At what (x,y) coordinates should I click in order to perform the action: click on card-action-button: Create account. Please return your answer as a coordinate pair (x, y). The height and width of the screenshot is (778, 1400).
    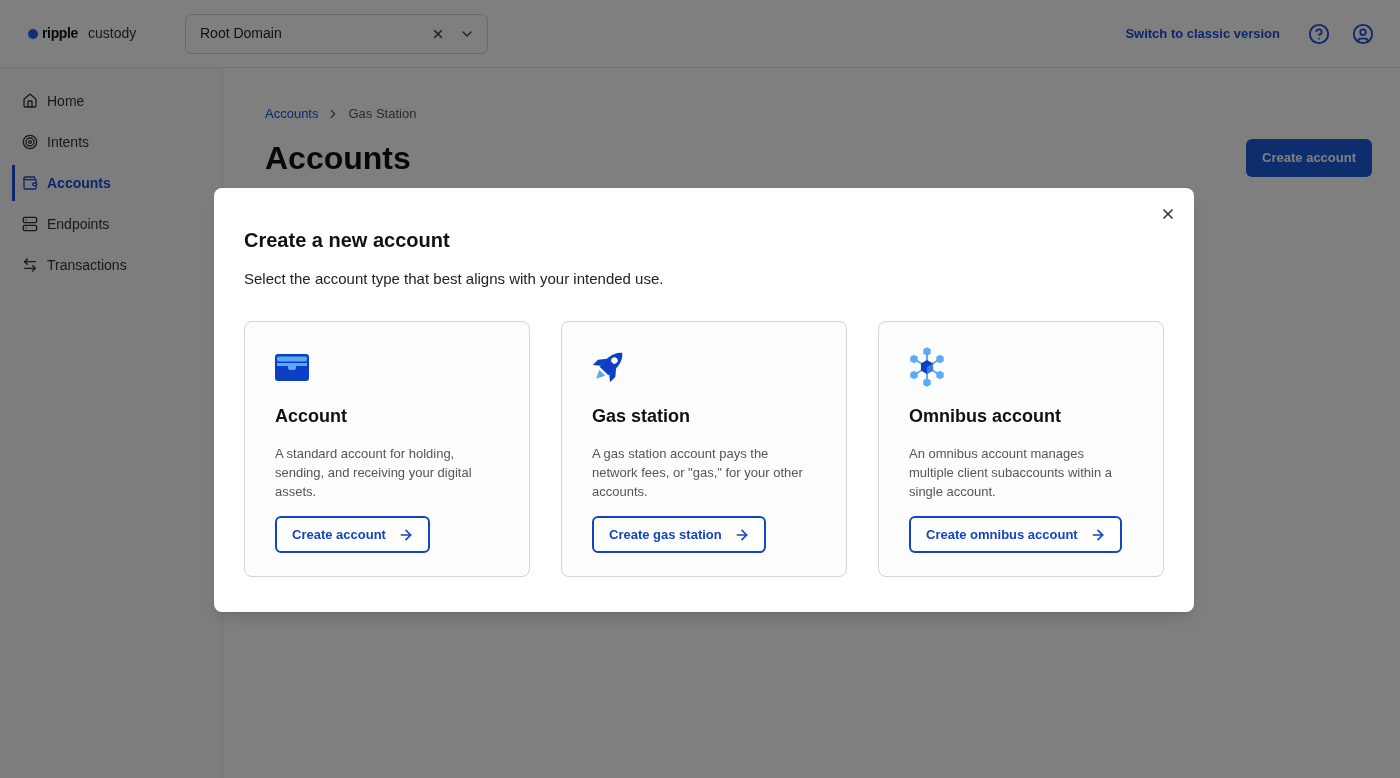
    Looking at the image, I should click on (352, 534).